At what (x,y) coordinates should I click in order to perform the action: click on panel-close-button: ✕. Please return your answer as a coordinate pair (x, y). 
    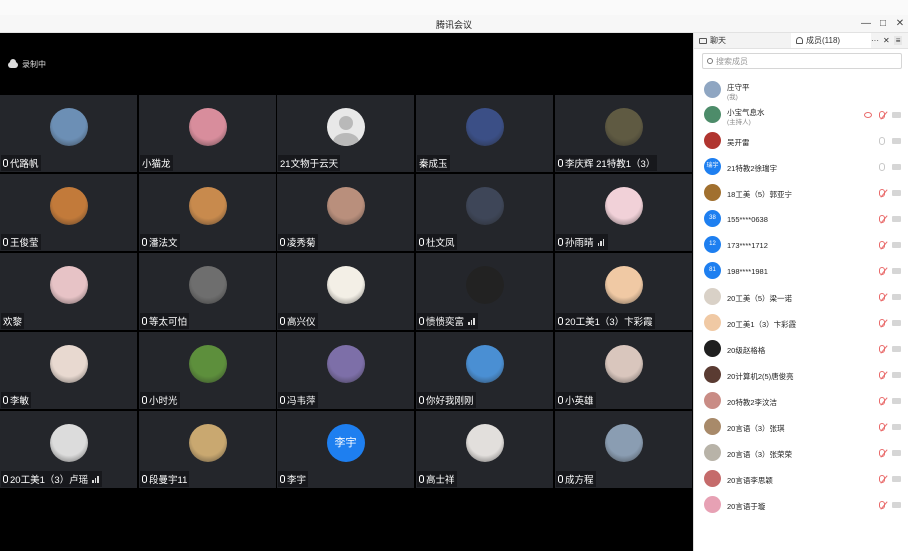
    Looking at the image, I should click on (886, 40).